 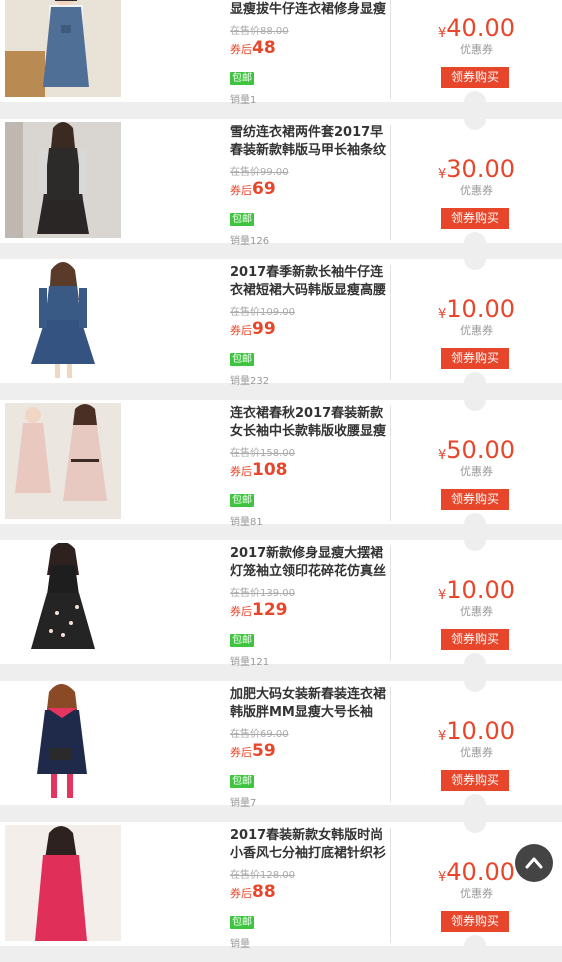 I want to click on original-price: 在售价88.00, so click(x=259, y=29).